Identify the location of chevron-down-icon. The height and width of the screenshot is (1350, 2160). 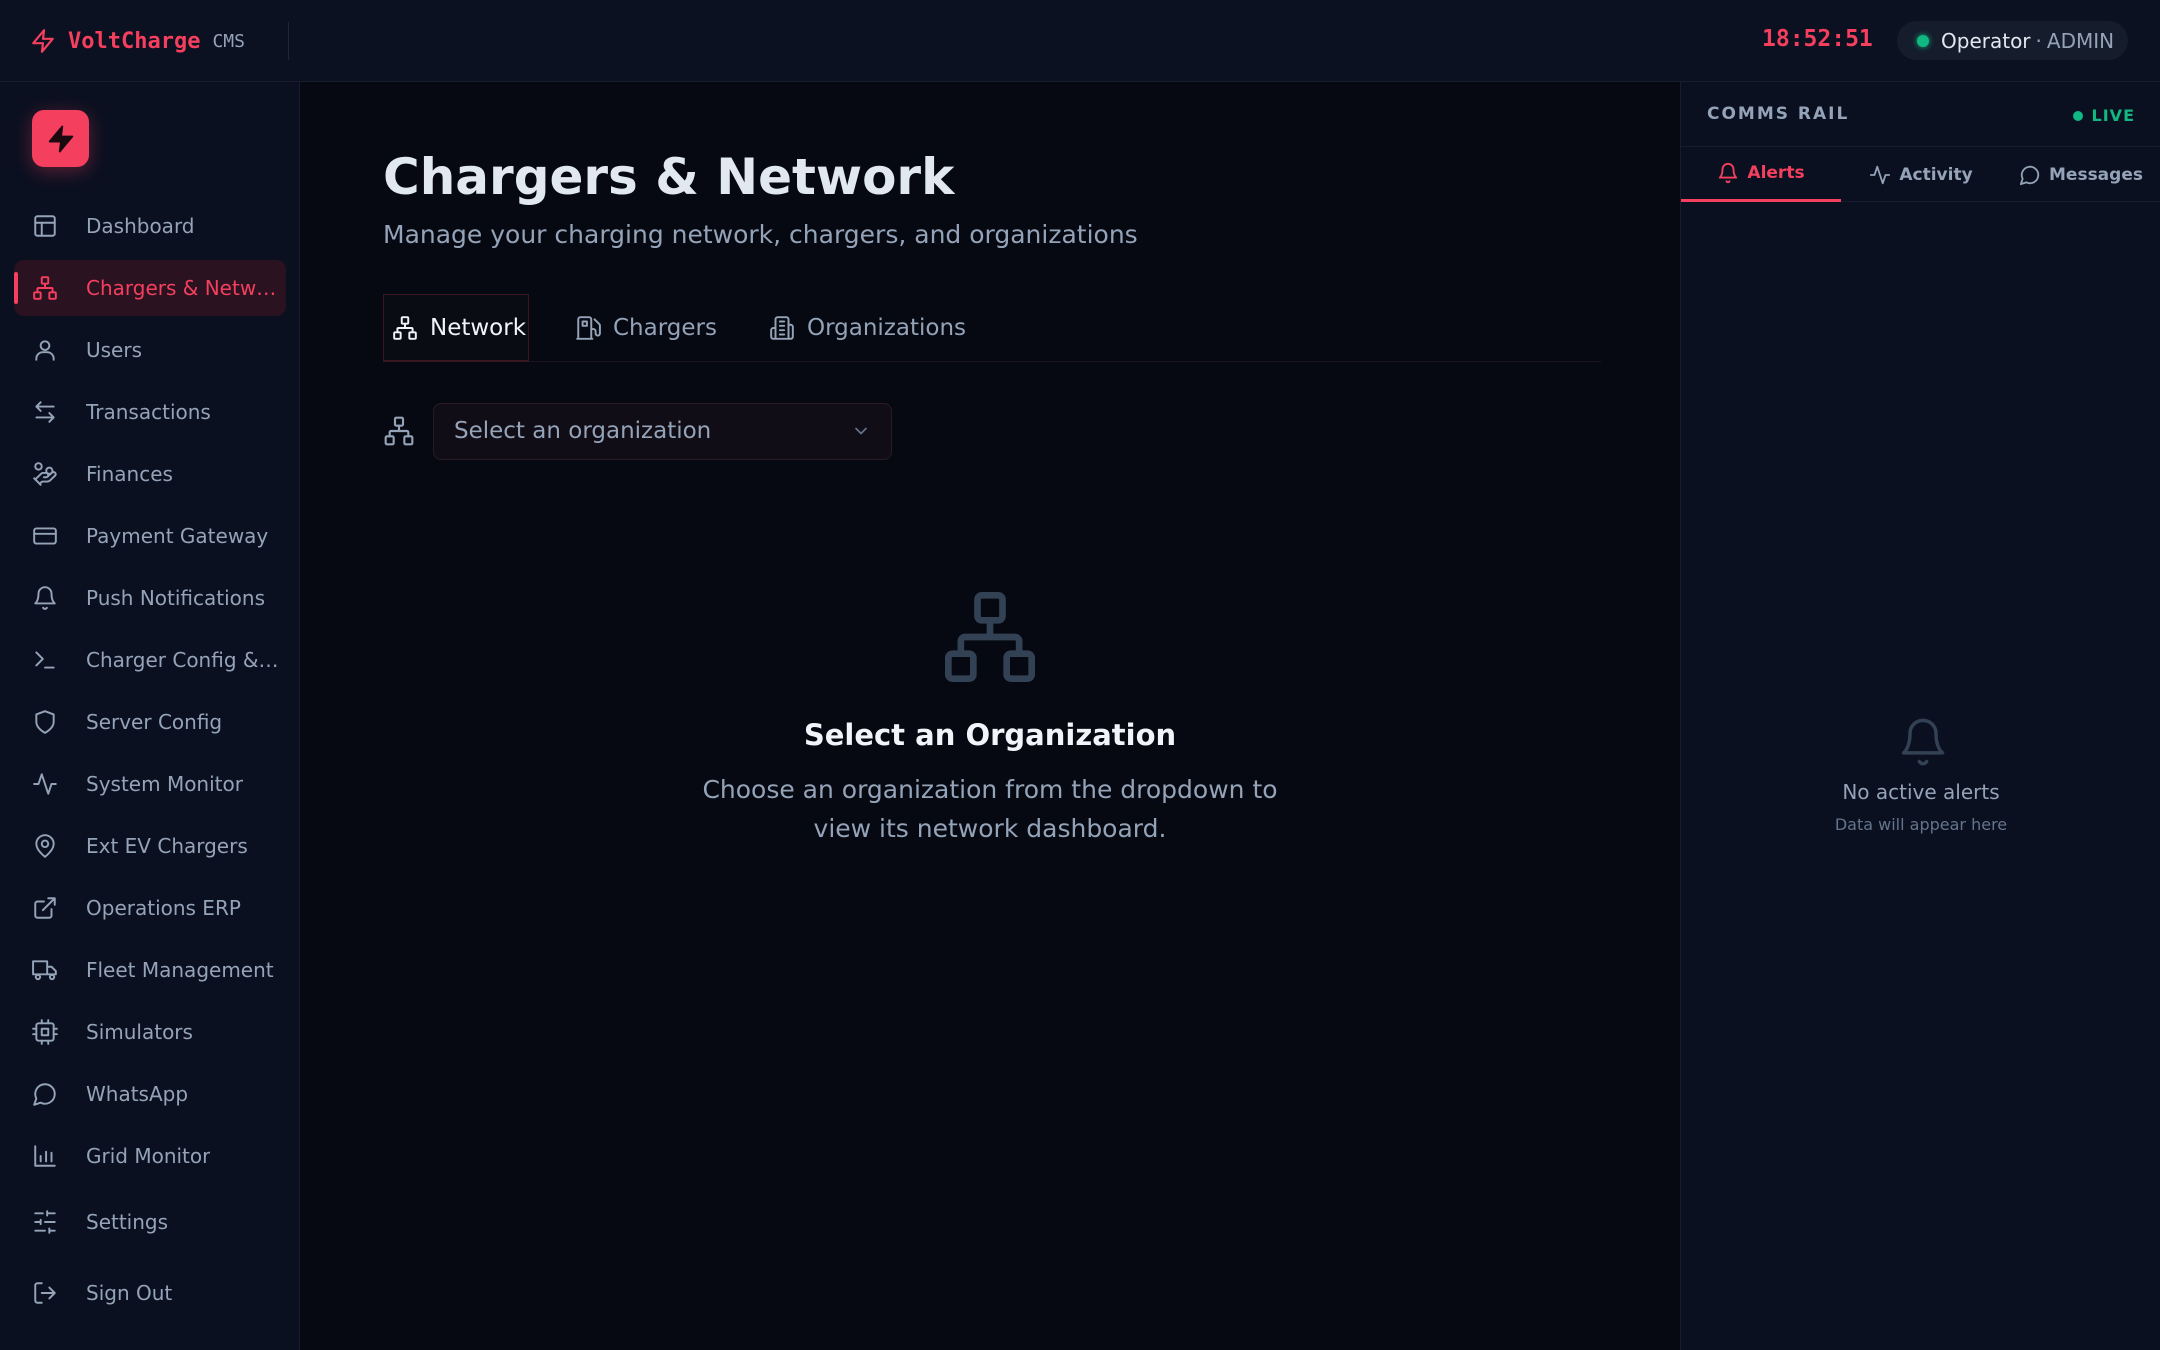
(861, 431).